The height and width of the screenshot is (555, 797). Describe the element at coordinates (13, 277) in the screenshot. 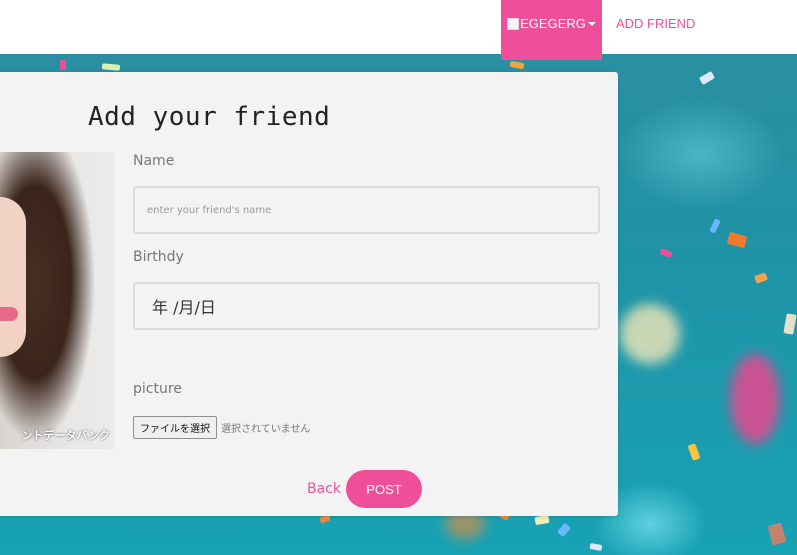

I see `photo-face` at that location.